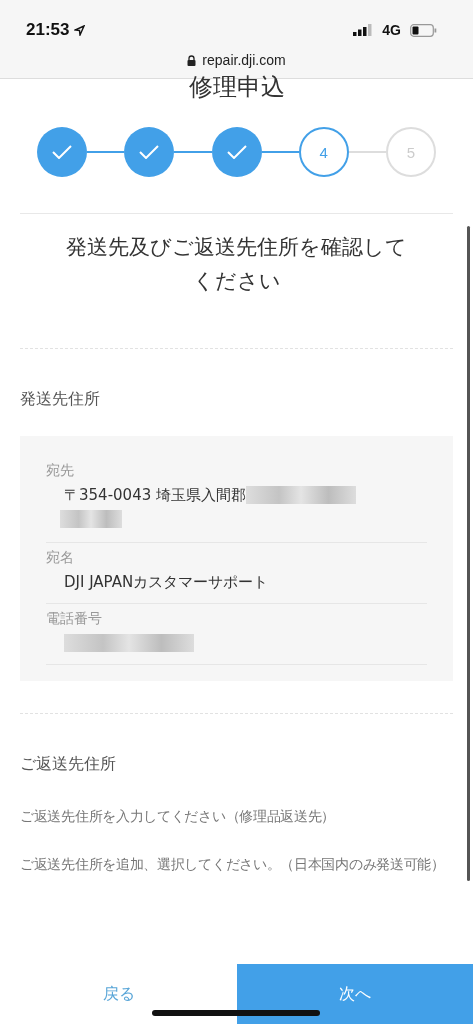 This screenshot has width=473, height=1024. Describe the element at coordinates (323, 152) in the screenshot. I see `step-indicator: 4` at that location.